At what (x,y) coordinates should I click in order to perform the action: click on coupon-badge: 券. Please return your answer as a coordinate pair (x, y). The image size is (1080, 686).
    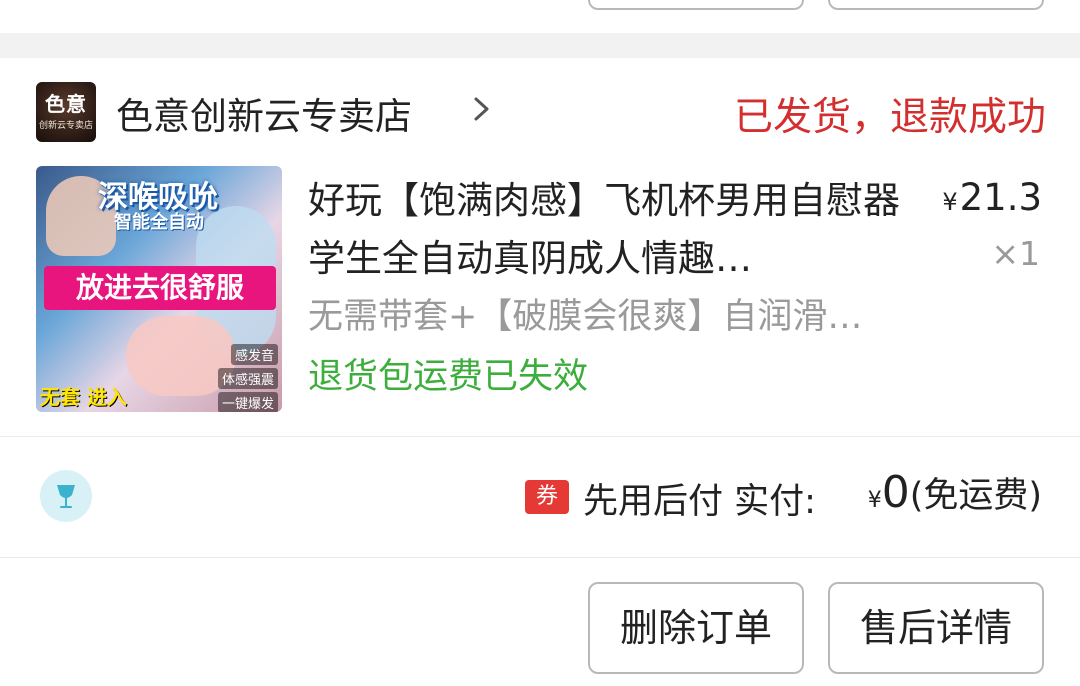
    Looking at the image, I should click on (547, 497).